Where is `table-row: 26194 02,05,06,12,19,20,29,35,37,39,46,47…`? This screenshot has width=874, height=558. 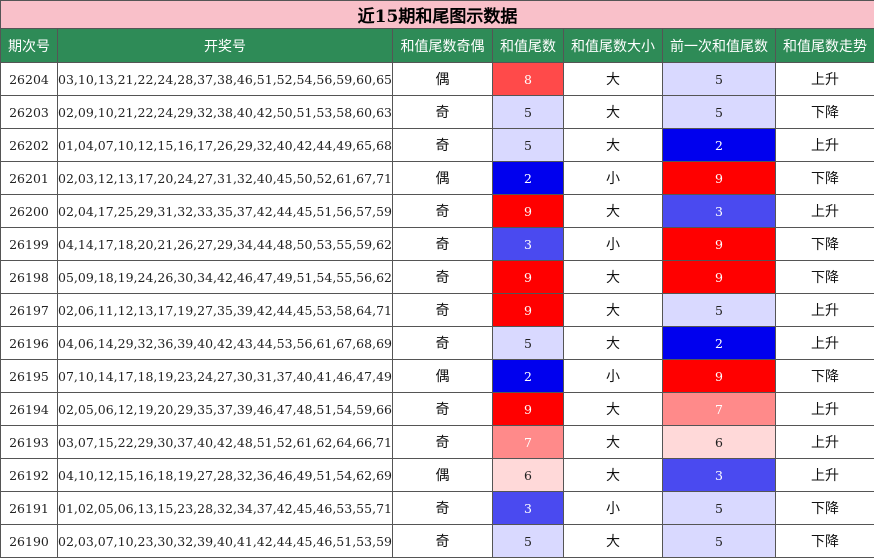 table-row: 26194 02,05,06,12,19,20,29,35,37,39,46,47… is located at coordinates (437, 409).